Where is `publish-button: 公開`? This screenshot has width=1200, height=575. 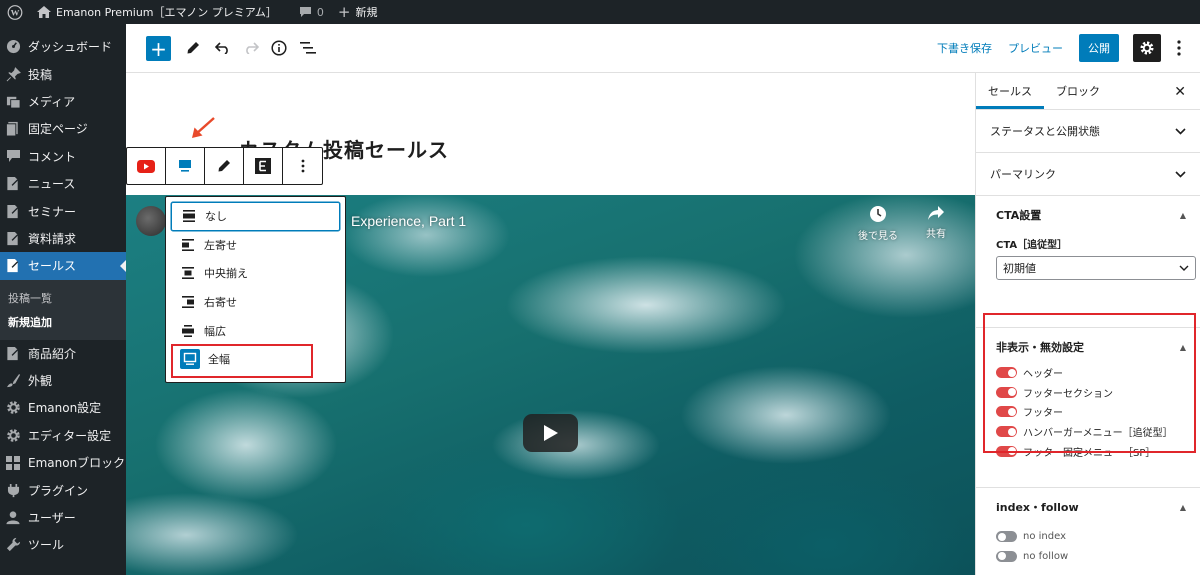 publish-button: 公開 is located at coordinates (1099, 48).